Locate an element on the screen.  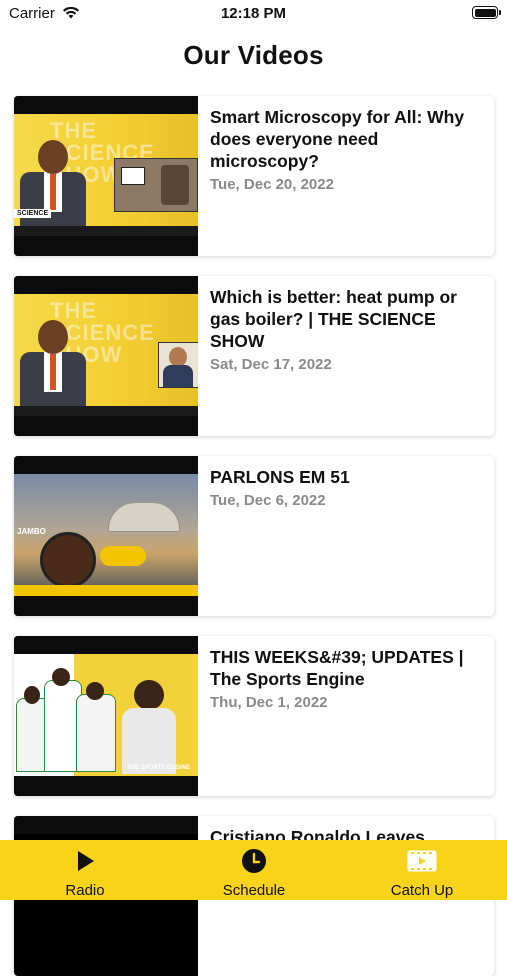
tab-schedule: Schedule is located at coordinates (254, 870).